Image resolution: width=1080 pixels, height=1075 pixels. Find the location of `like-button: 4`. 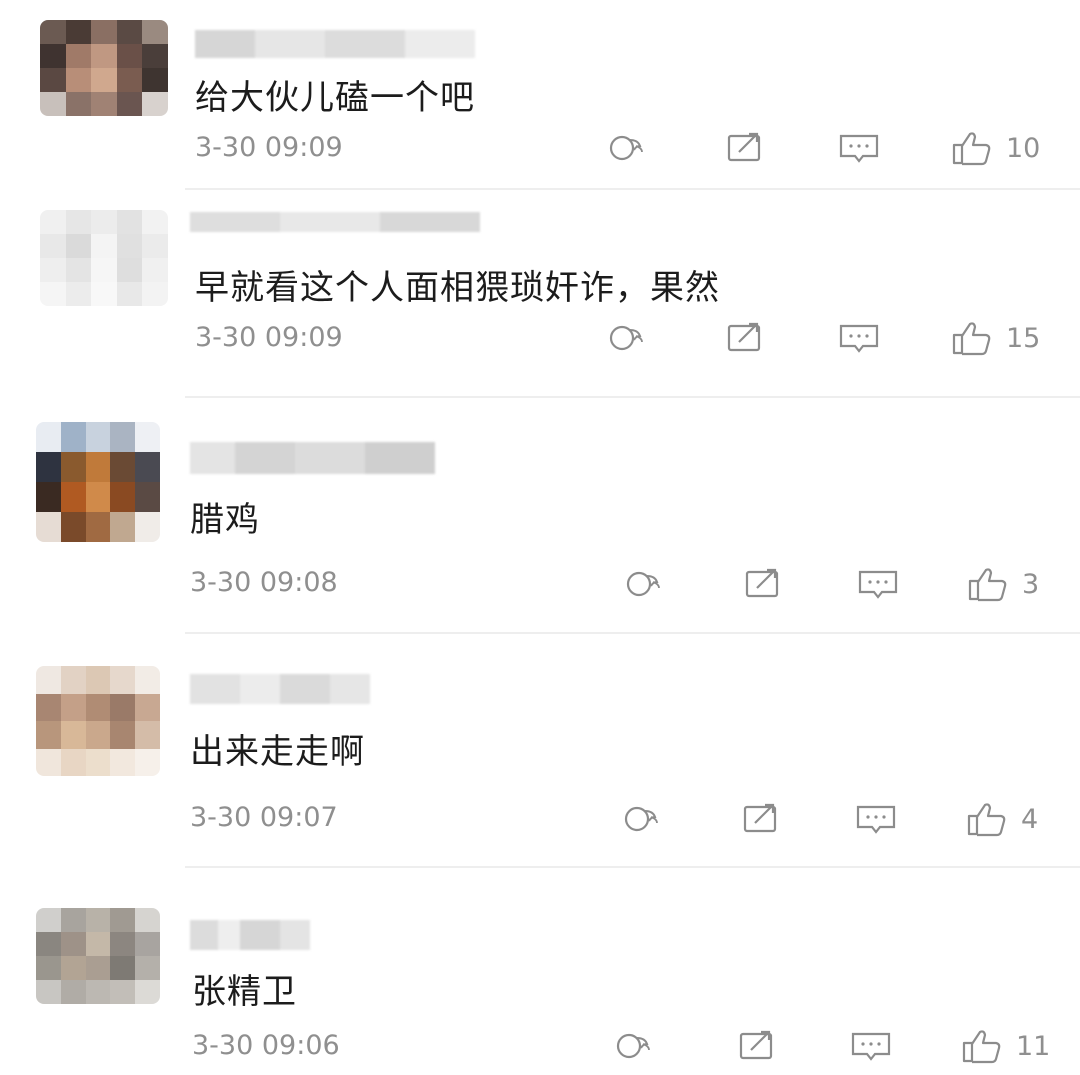

like-button: 4 is located at coordinates (1001, 819).